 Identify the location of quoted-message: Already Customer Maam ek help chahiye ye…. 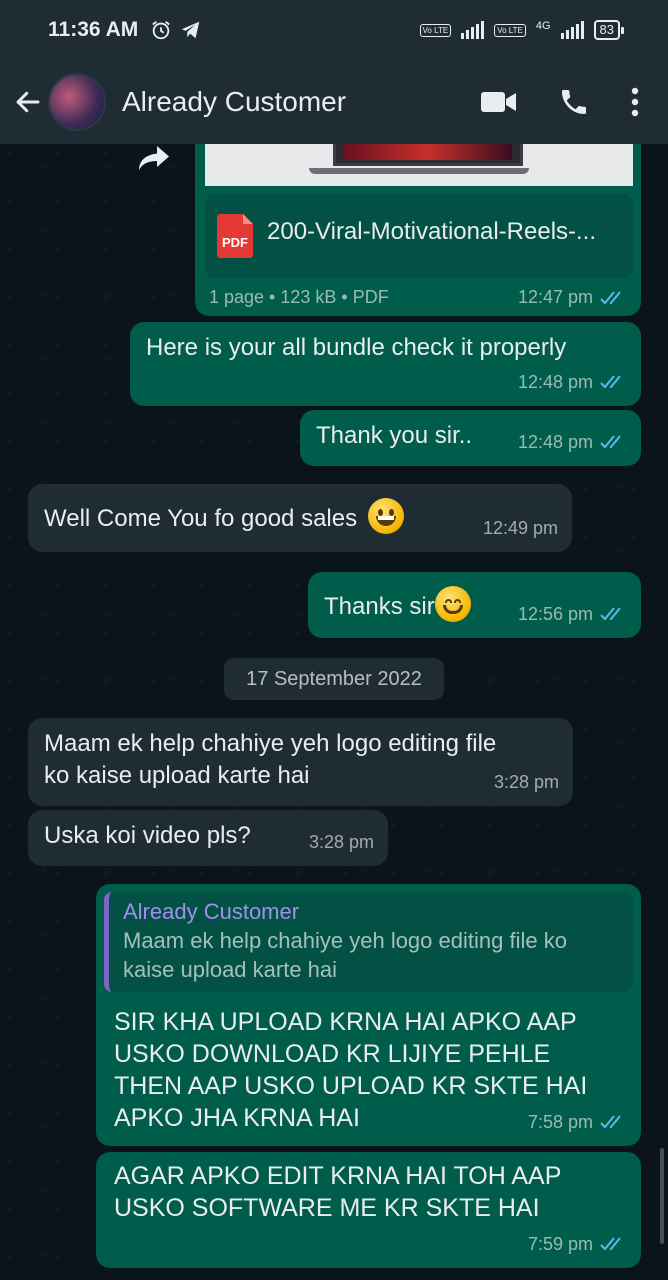
(368, 942).